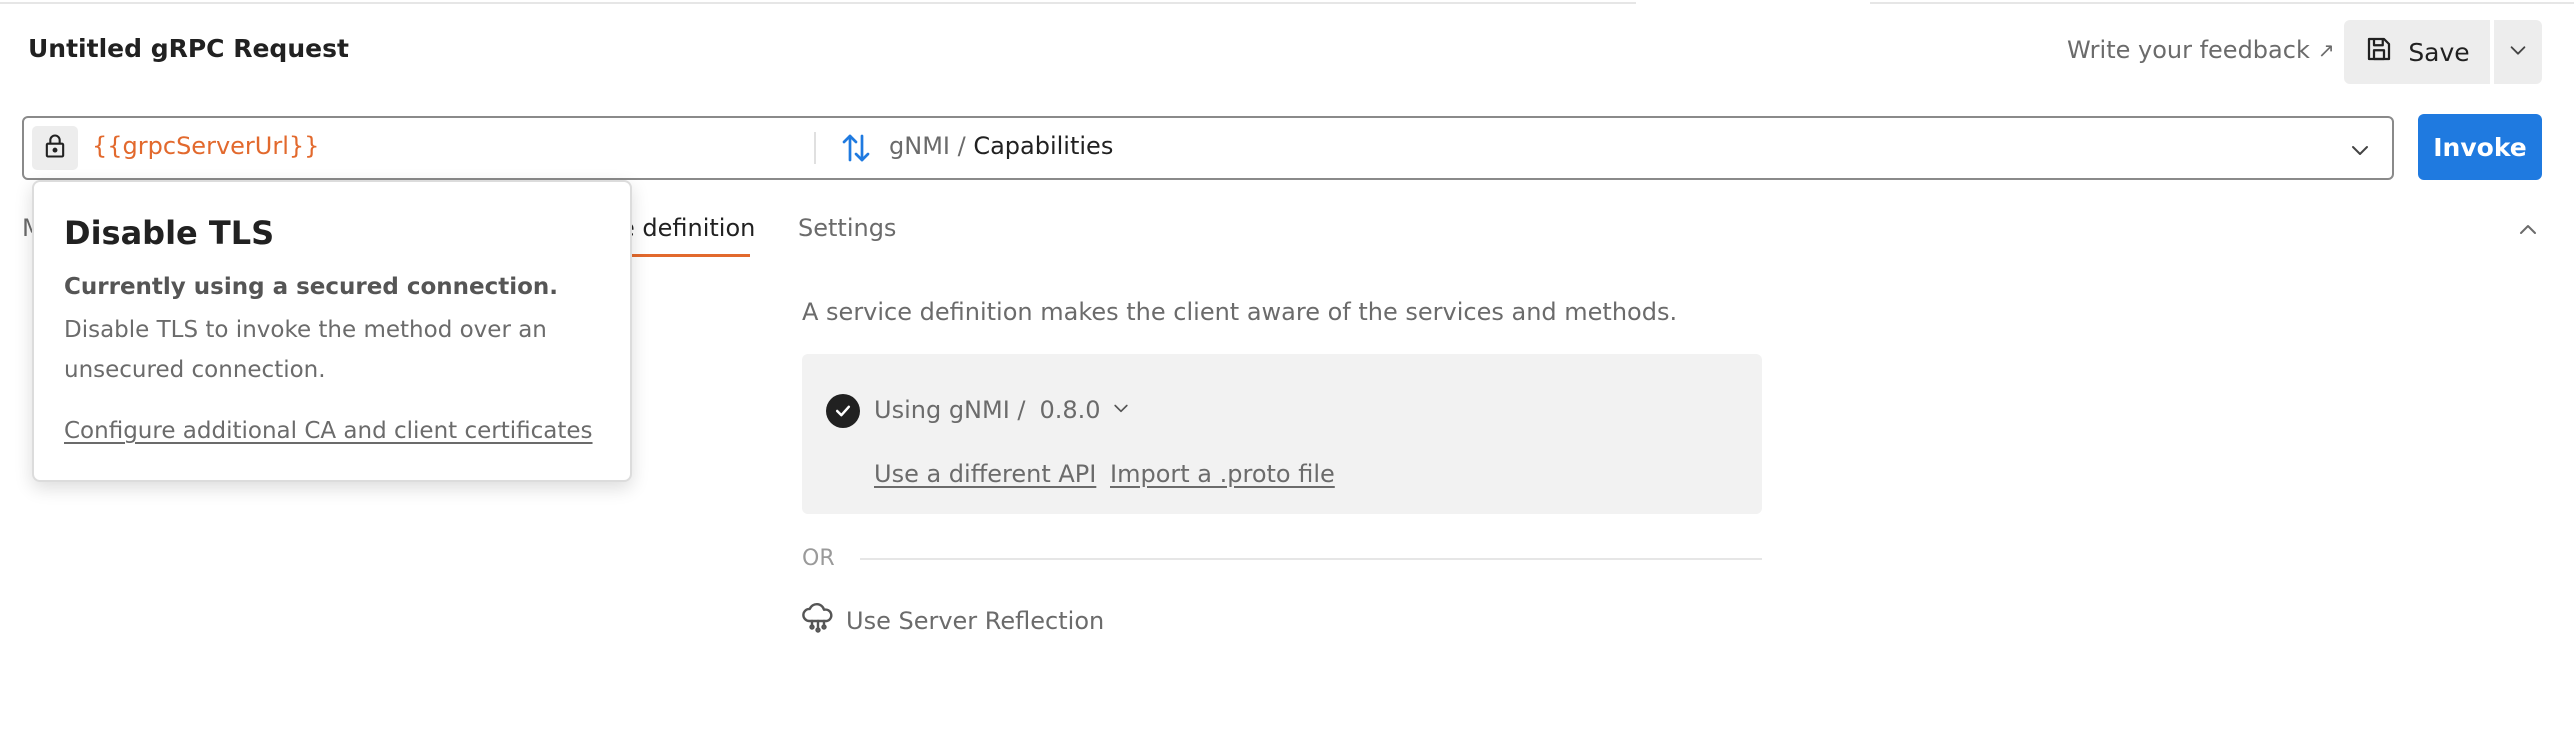  Describe the element at coordinates (205, 146) in the screenshot. I see `server-url-input: {{grpcServerUrl}}` at that location.